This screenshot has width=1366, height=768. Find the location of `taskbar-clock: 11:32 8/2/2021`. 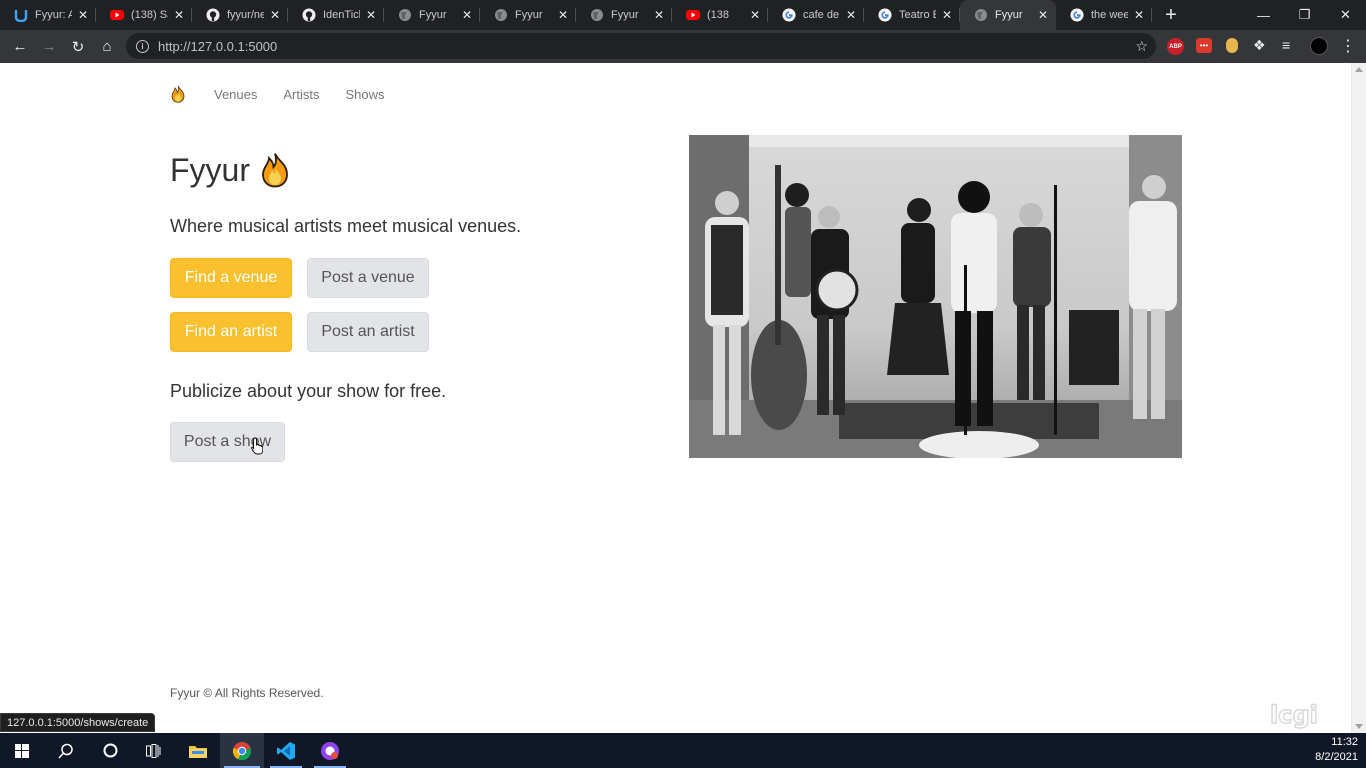

taskbar-clock: 11:32 8/2/2021 is located at coordinates (1336, 750).